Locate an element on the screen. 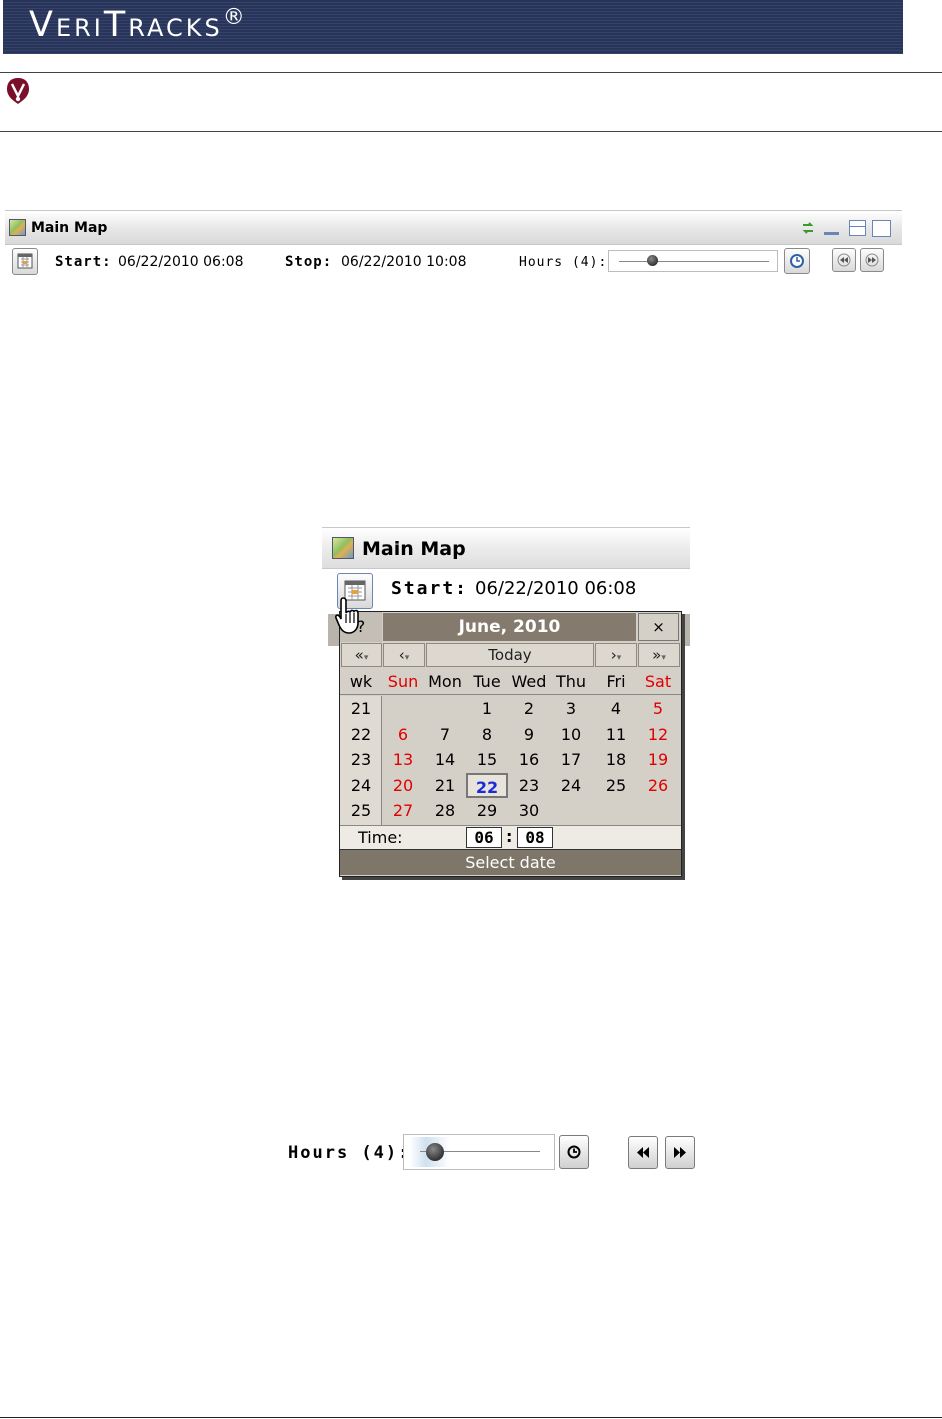 The width and height of the screenshot is (942, 1419). day-cell: 24 is located at coordinates (571, 785).